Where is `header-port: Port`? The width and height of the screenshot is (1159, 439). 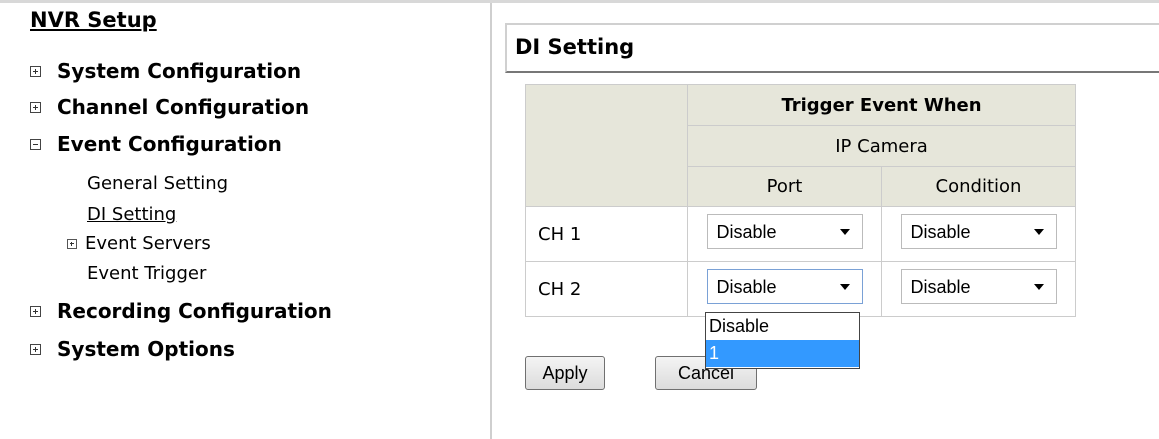 header-port: Port is located at coordinates (784, 186).